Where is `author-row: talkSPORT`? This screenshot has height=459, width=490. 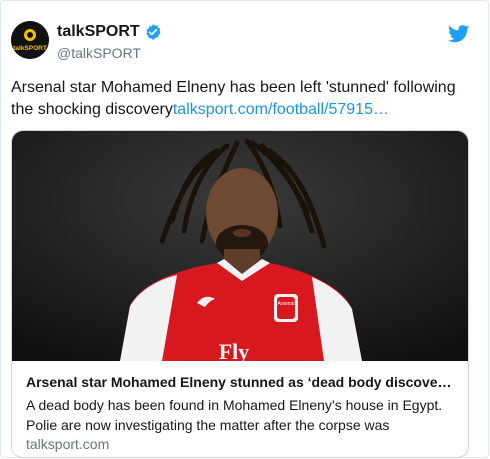 author-row: talkSPORT is located at coordinates (109, 32).